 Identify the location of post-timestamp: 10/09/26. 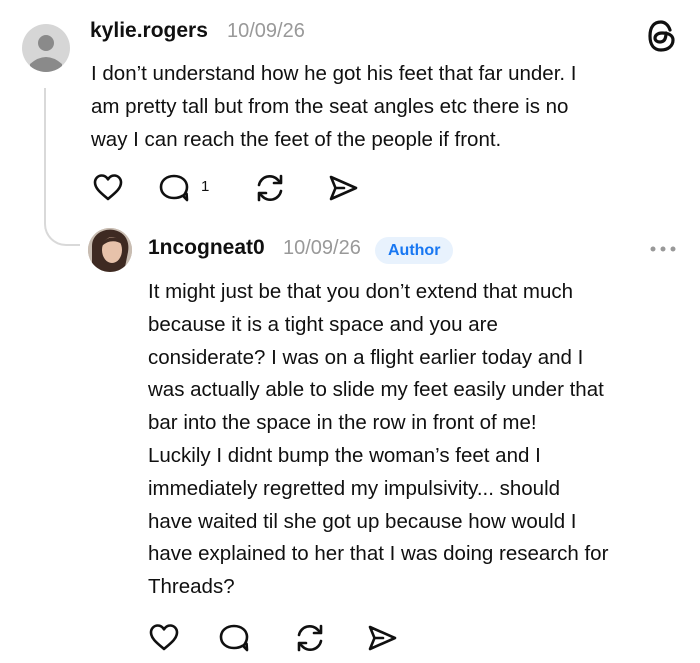
(266, 31).